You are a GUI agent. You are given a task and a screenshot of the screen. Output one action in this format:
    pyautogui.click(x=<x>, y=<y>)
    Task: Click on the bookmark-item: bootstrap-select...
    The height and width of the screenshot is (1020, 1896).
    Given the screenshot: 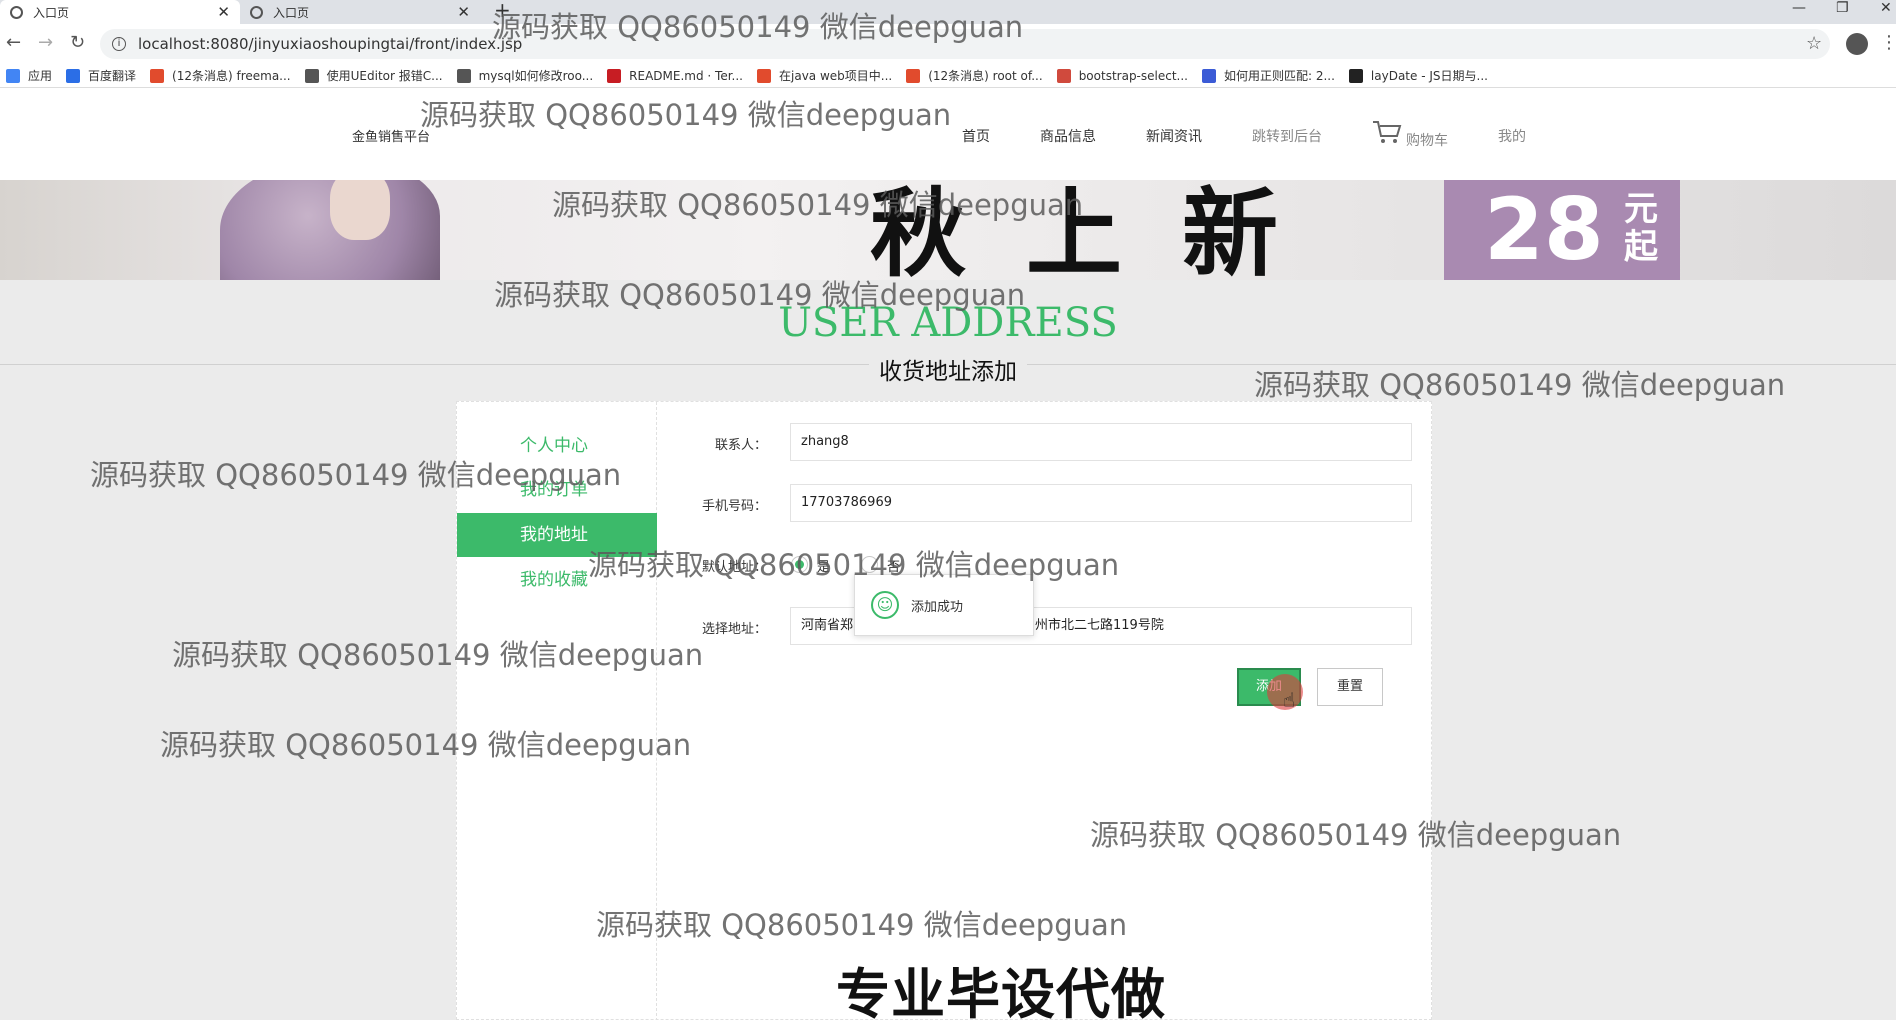 What is the action you would take?
    pyautogui.click(x=1122, y=75)
    